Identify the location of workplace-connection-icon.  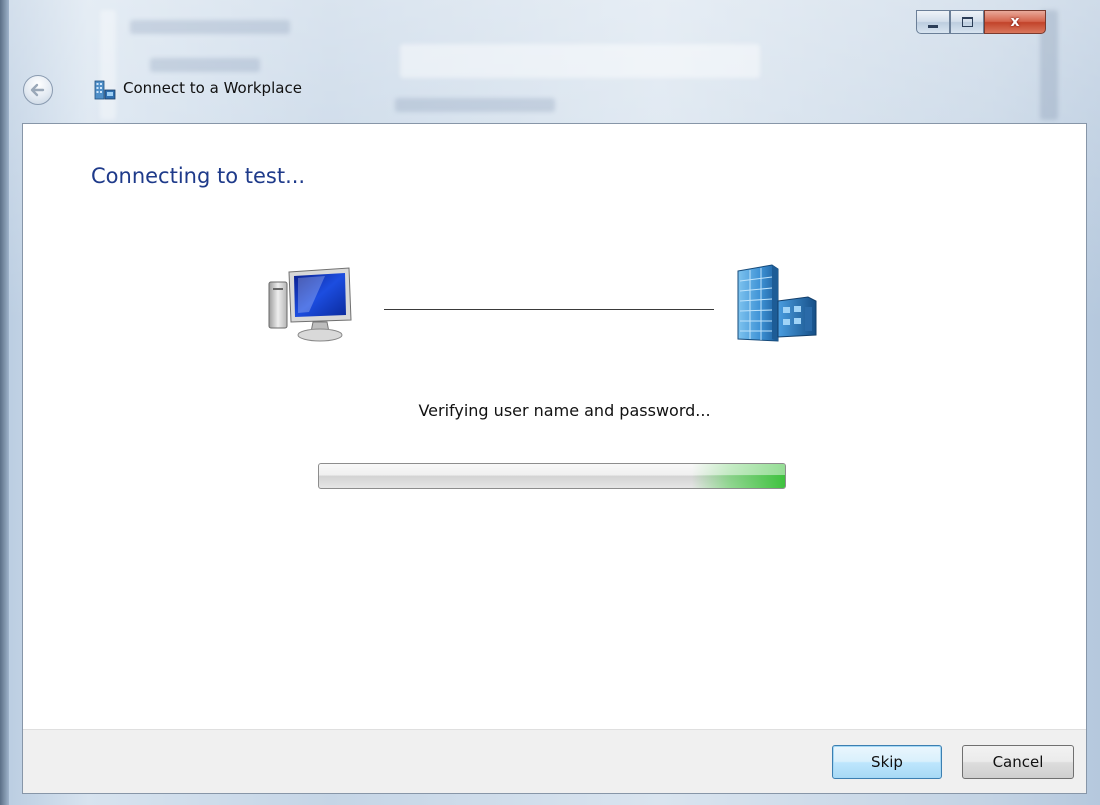
(105, 90).